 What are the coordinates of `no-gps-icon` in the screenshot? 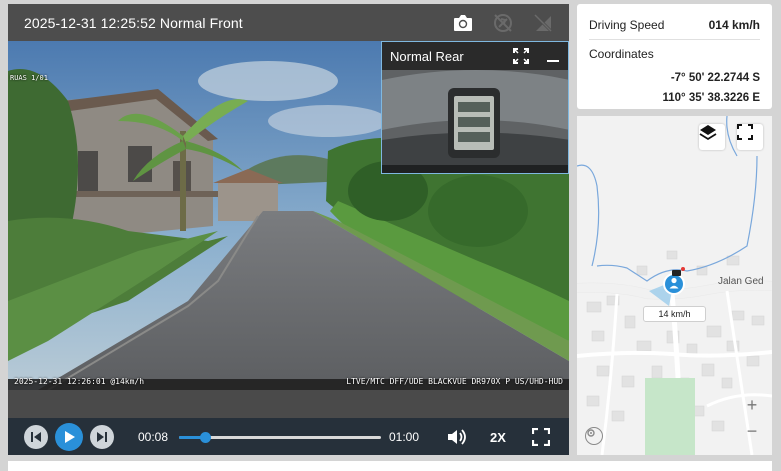 It's located at (503, 23).